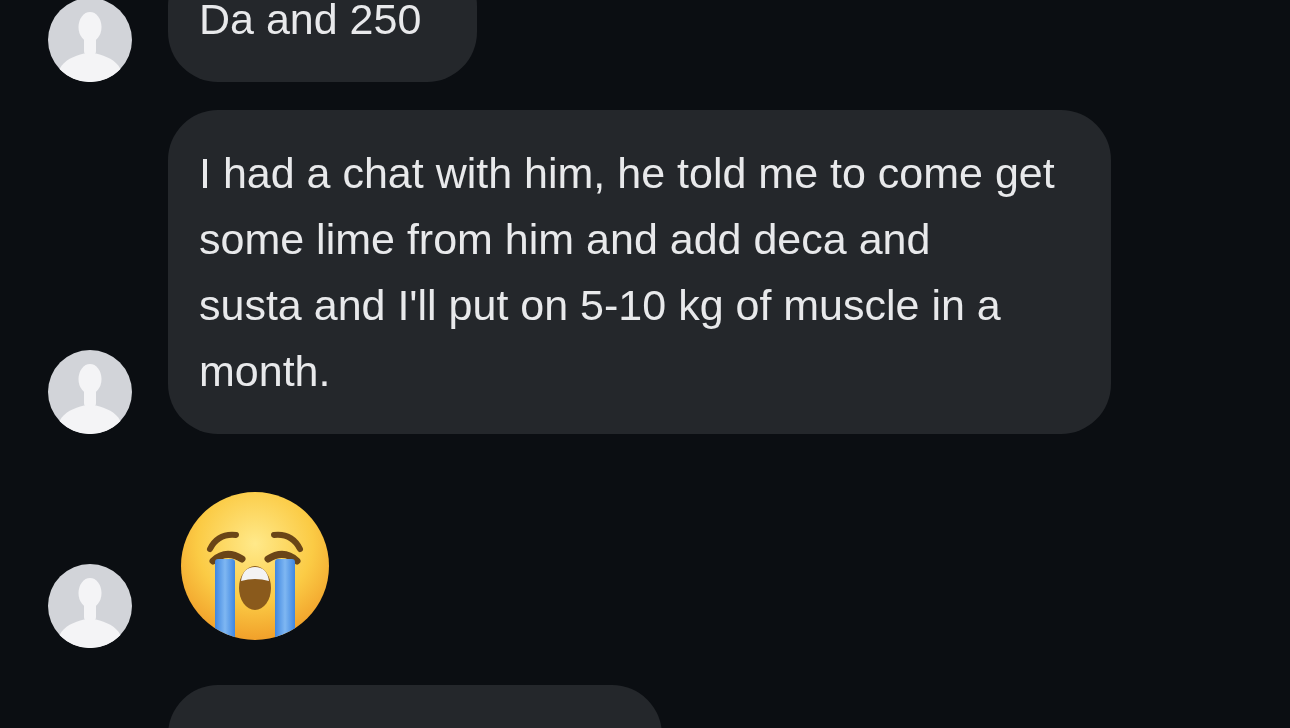 The image size is (1290, 728). Describe the element at coordinates (255, 566) in the screenshot. I see `crying-face-icon` at that location.